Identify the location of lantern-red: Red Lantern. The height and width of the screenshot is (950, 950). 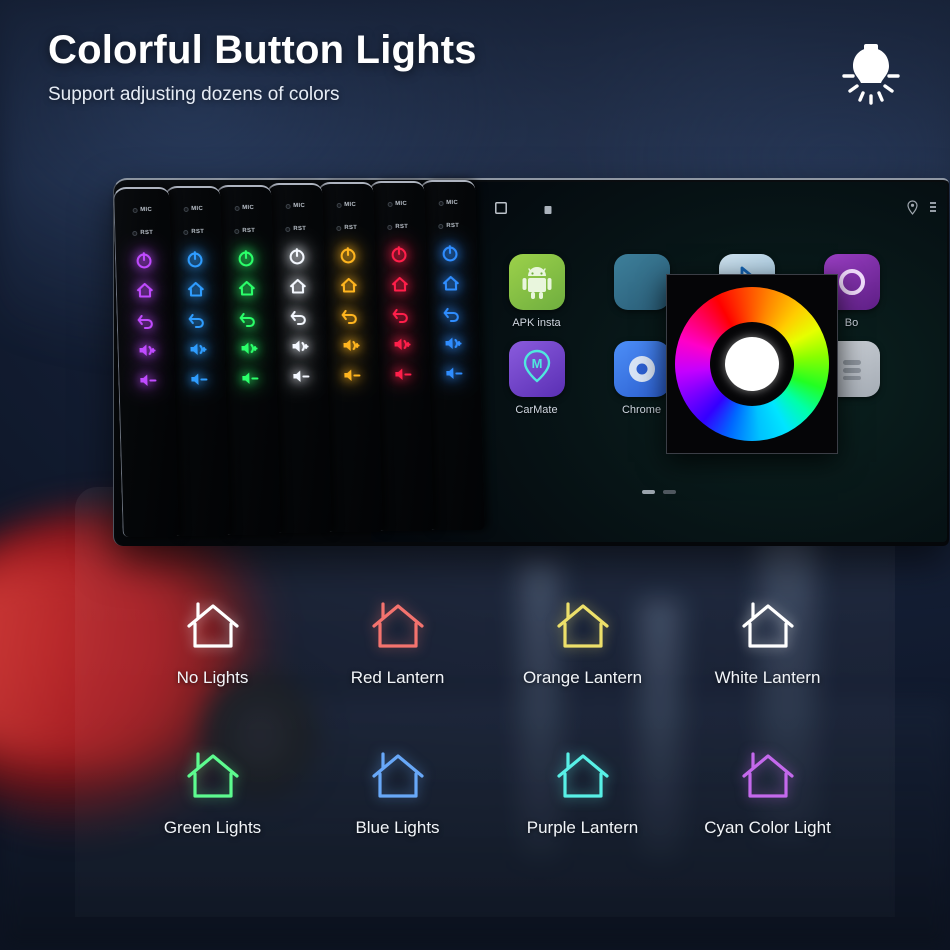
(397, 644).